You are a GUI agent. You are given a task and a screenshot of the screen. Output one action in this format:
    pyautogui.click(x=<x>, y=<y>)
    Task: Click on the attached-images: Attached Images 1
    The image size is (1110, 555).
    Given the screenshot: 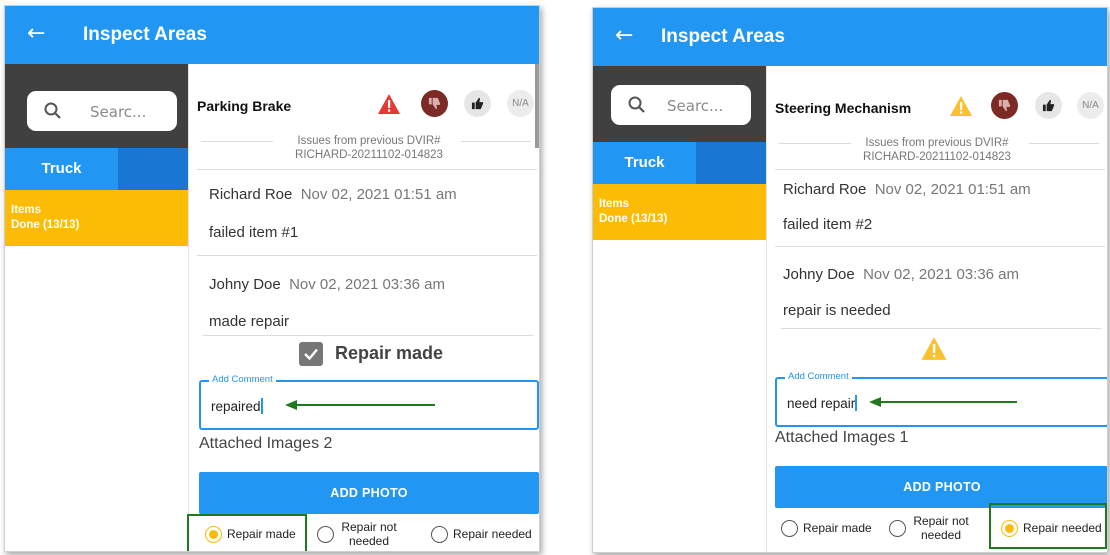 What is the action you would take?
    pyautogui.click(x=842, y=437)
    